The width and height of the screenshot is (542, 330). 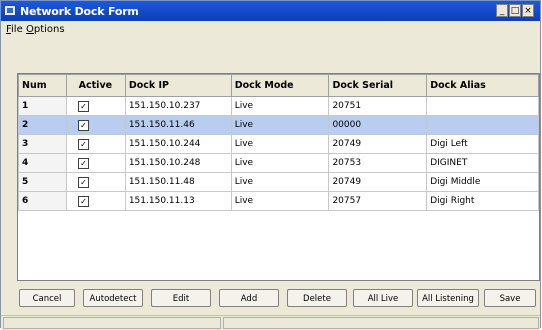 I want to click on cell-num: 2, so click(x=42, y=125).